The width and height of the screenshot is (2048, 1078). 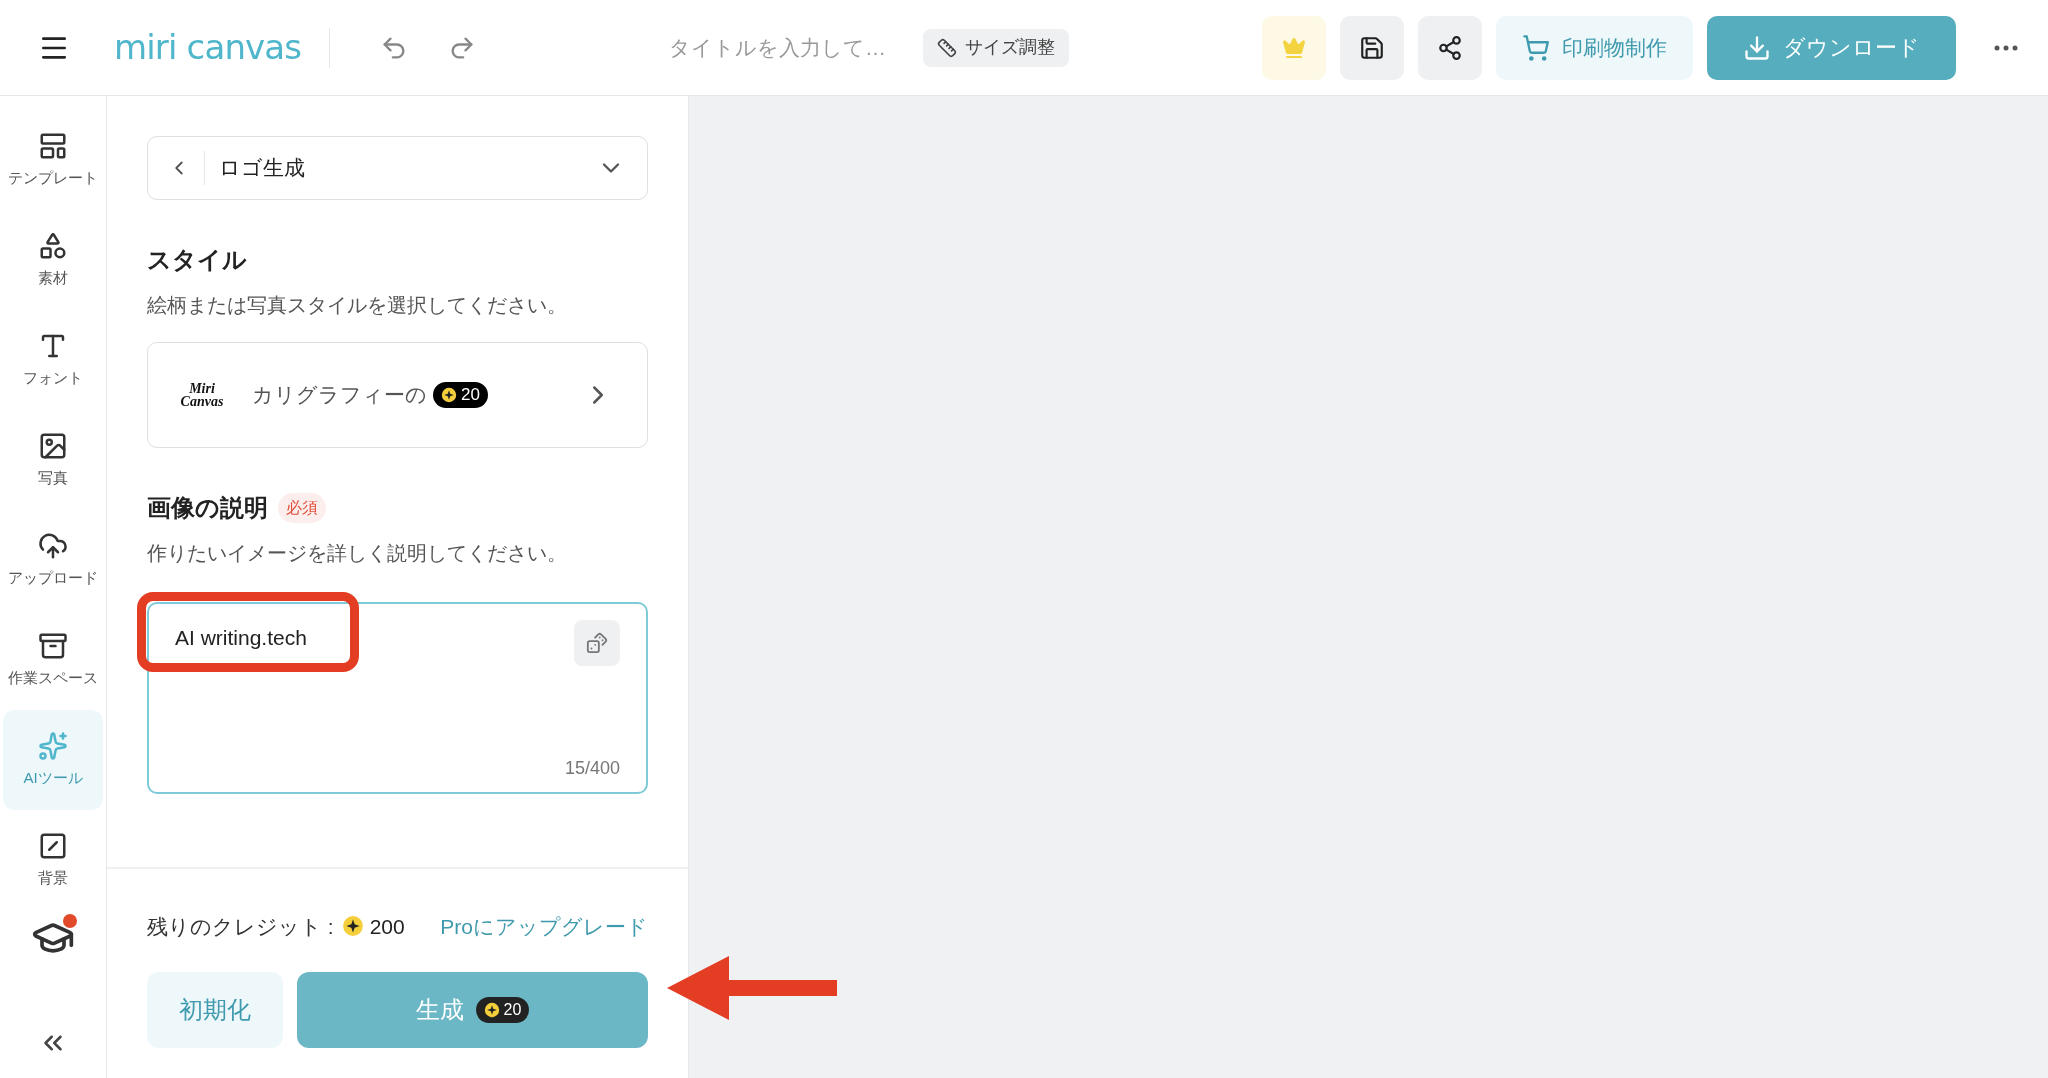 I want to click on generate-button: 生成 20, so click(x=472, y=1010).